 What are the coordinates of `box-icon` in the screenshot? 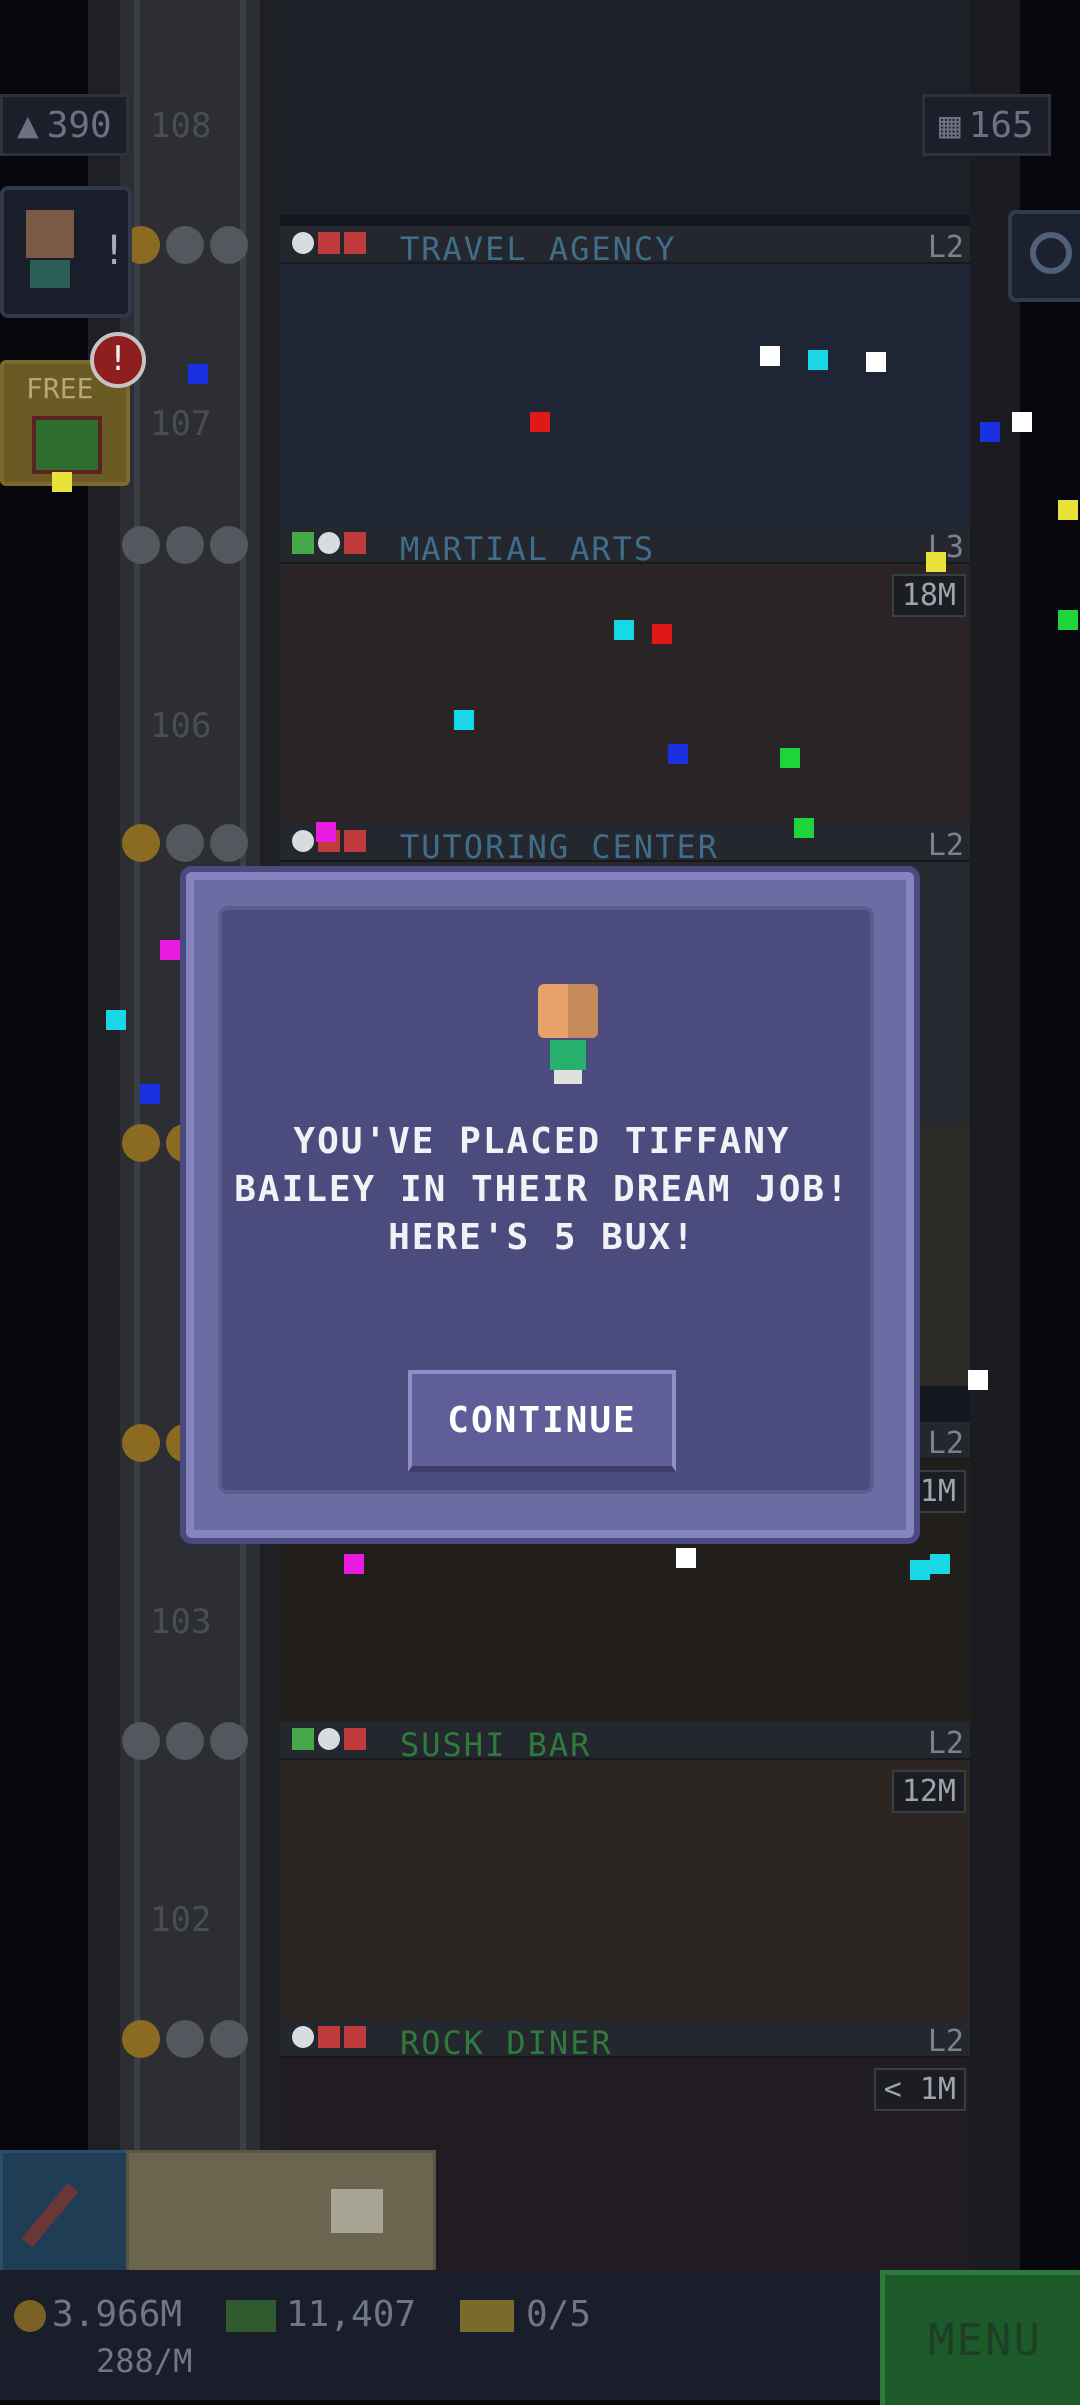 It's located at (357, 2211).